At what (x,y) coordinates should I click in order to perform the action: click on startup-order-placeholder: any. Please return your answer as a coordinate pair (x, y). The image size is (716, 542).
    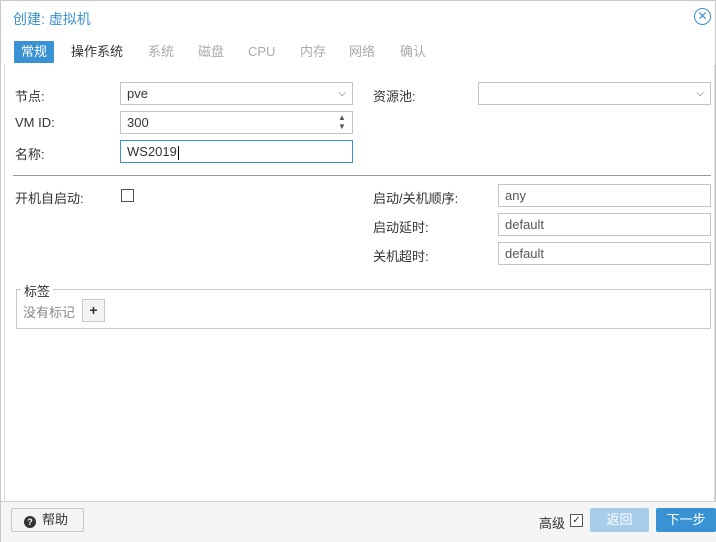
    Looking at the image, I should click on (515, 195).